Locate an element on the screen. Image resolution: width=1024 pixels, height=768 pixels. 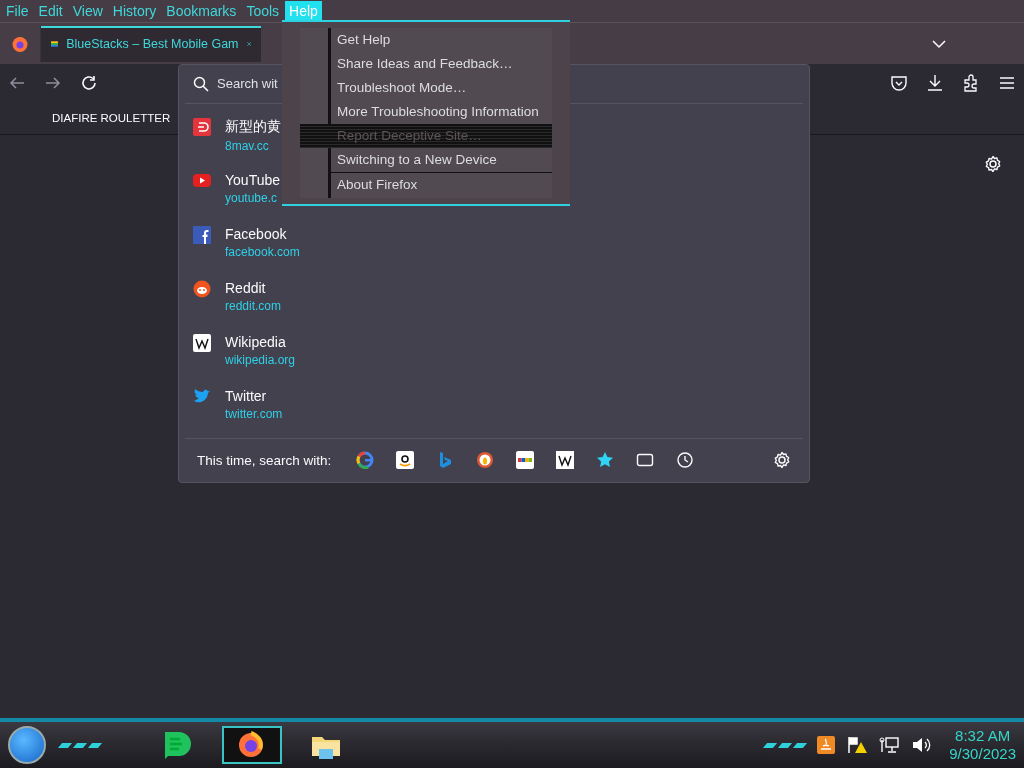
google-icon is located at coordinates (365, 460).